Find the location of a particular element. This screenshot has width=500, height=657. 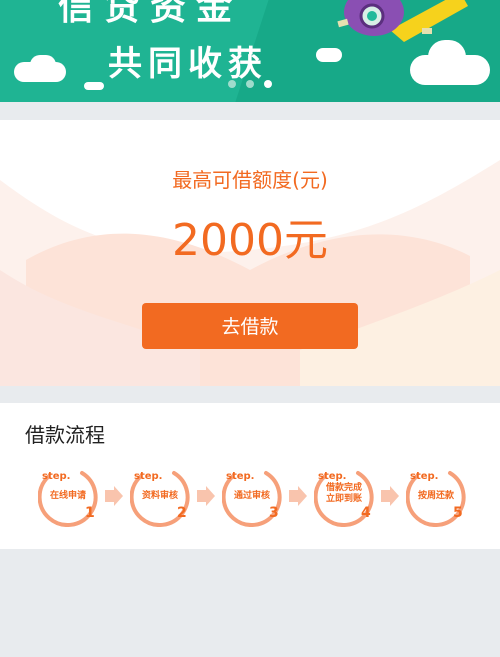

carousel-dots is located at coordinates (250, 82).